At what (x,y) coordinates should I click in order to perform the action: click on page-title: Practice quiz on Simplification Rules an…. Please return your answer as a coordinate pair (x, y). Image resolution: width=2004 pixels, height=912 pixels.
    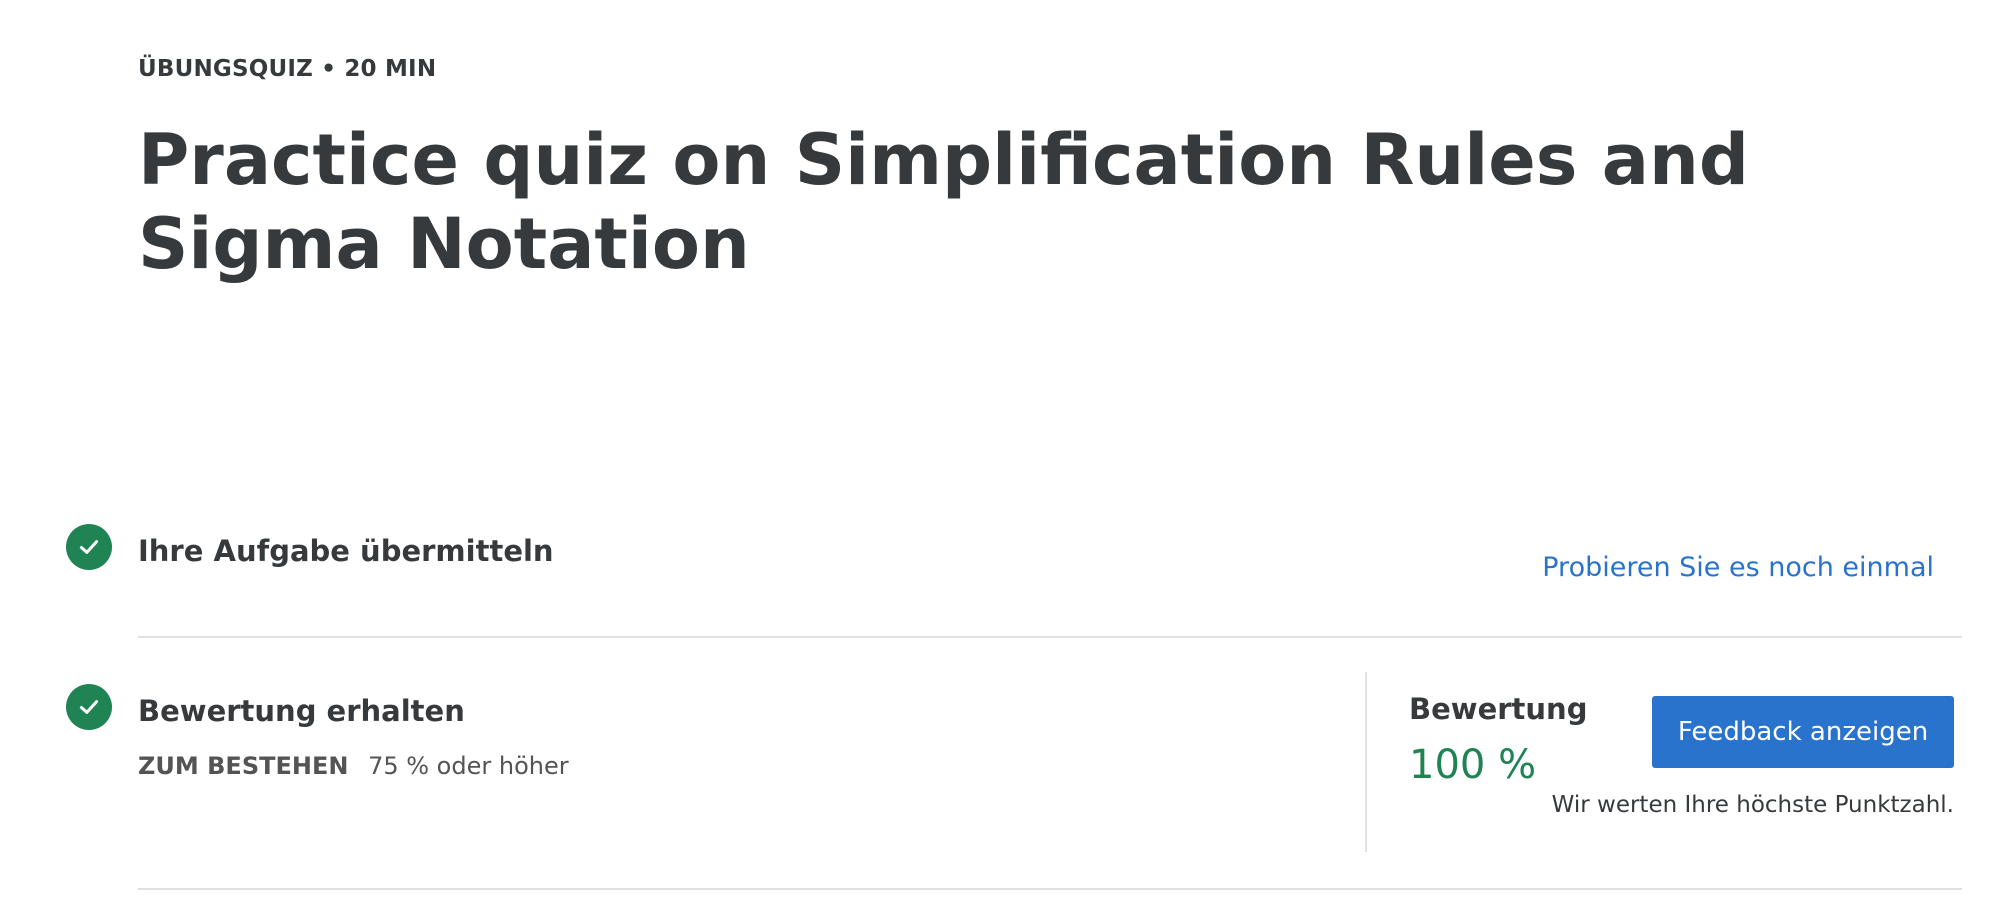
    Looking at the image, I should click on (943, 202).